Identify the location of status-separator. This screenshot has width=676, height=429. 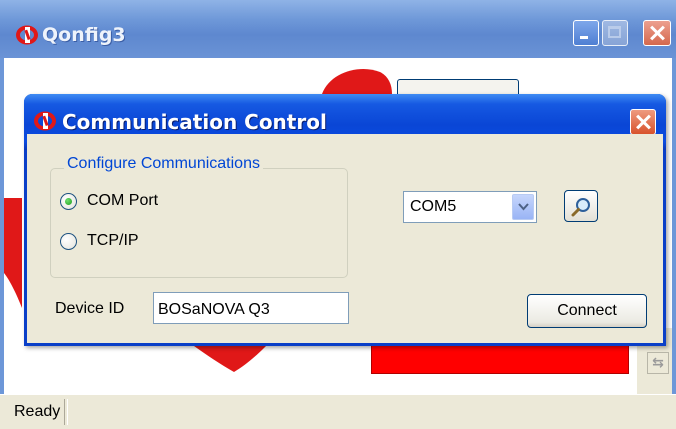
(66, 412).